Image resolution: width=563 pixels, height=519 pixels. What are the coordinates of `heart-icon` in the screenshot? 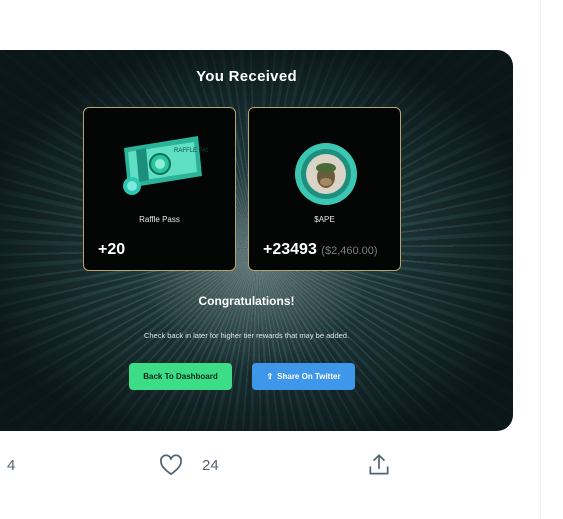 It's located at (171, 465).